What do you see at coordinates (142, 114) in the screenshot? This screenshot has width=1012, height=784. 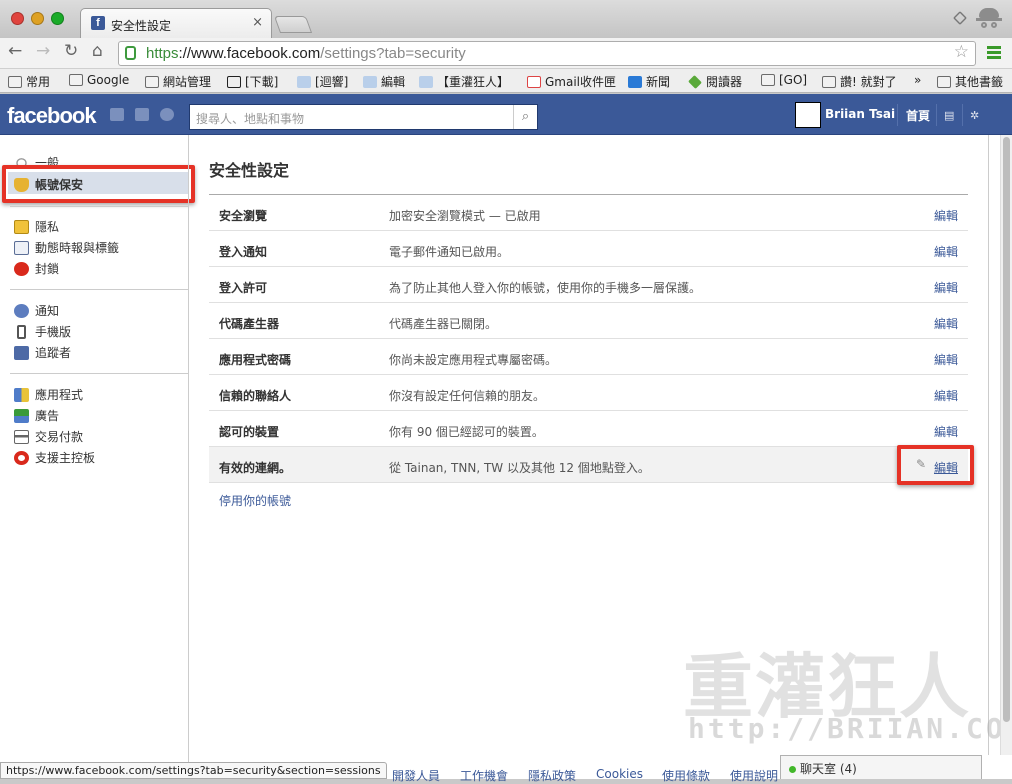 I see `messages-icon` at bounding box center [142, 114].